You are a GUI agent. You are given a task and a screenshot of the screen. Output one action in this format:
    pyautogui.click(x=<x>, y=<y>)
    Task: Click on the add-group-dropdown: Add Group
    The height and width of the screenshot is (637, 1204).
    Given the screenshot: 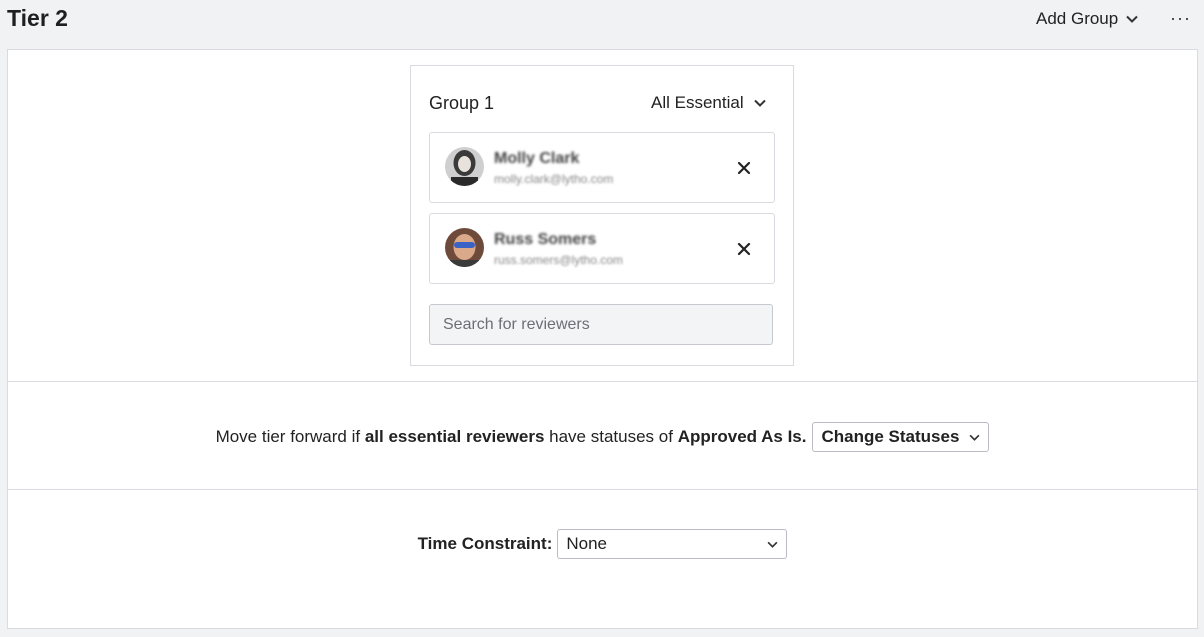 What is the action you would take?
    pyautogui.click(x=1087, y=19)
    